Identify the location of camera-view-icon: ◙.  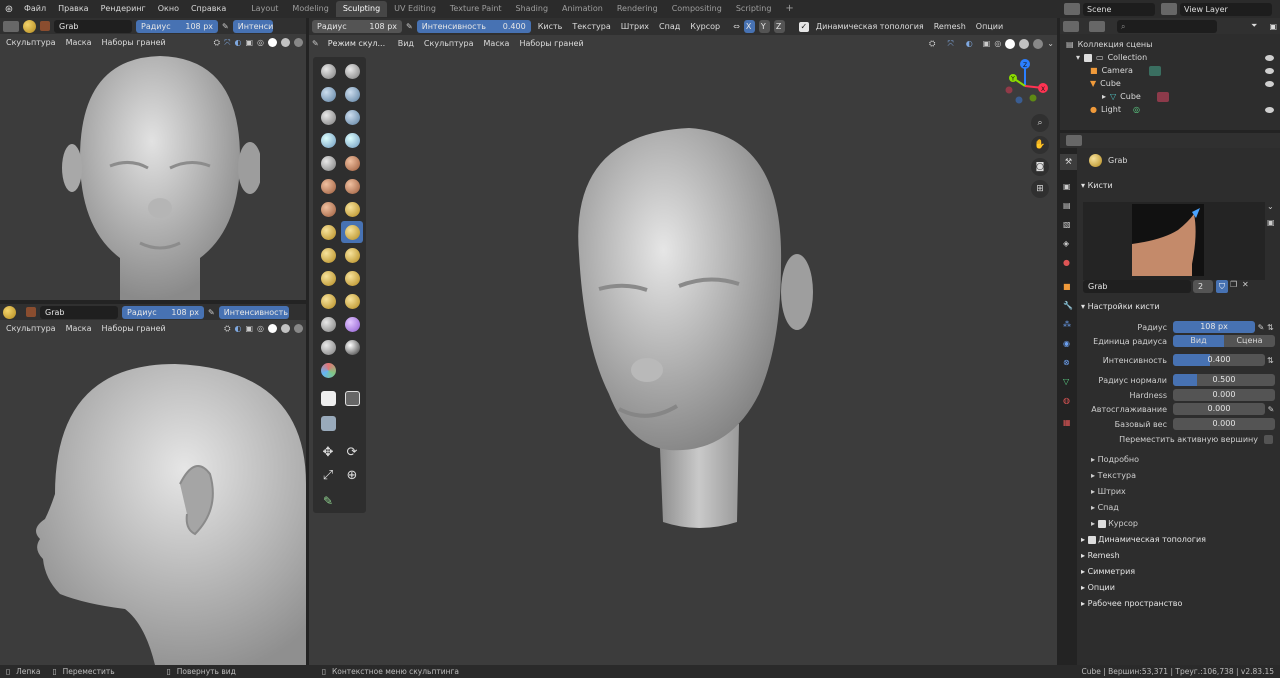
(1040, 167).